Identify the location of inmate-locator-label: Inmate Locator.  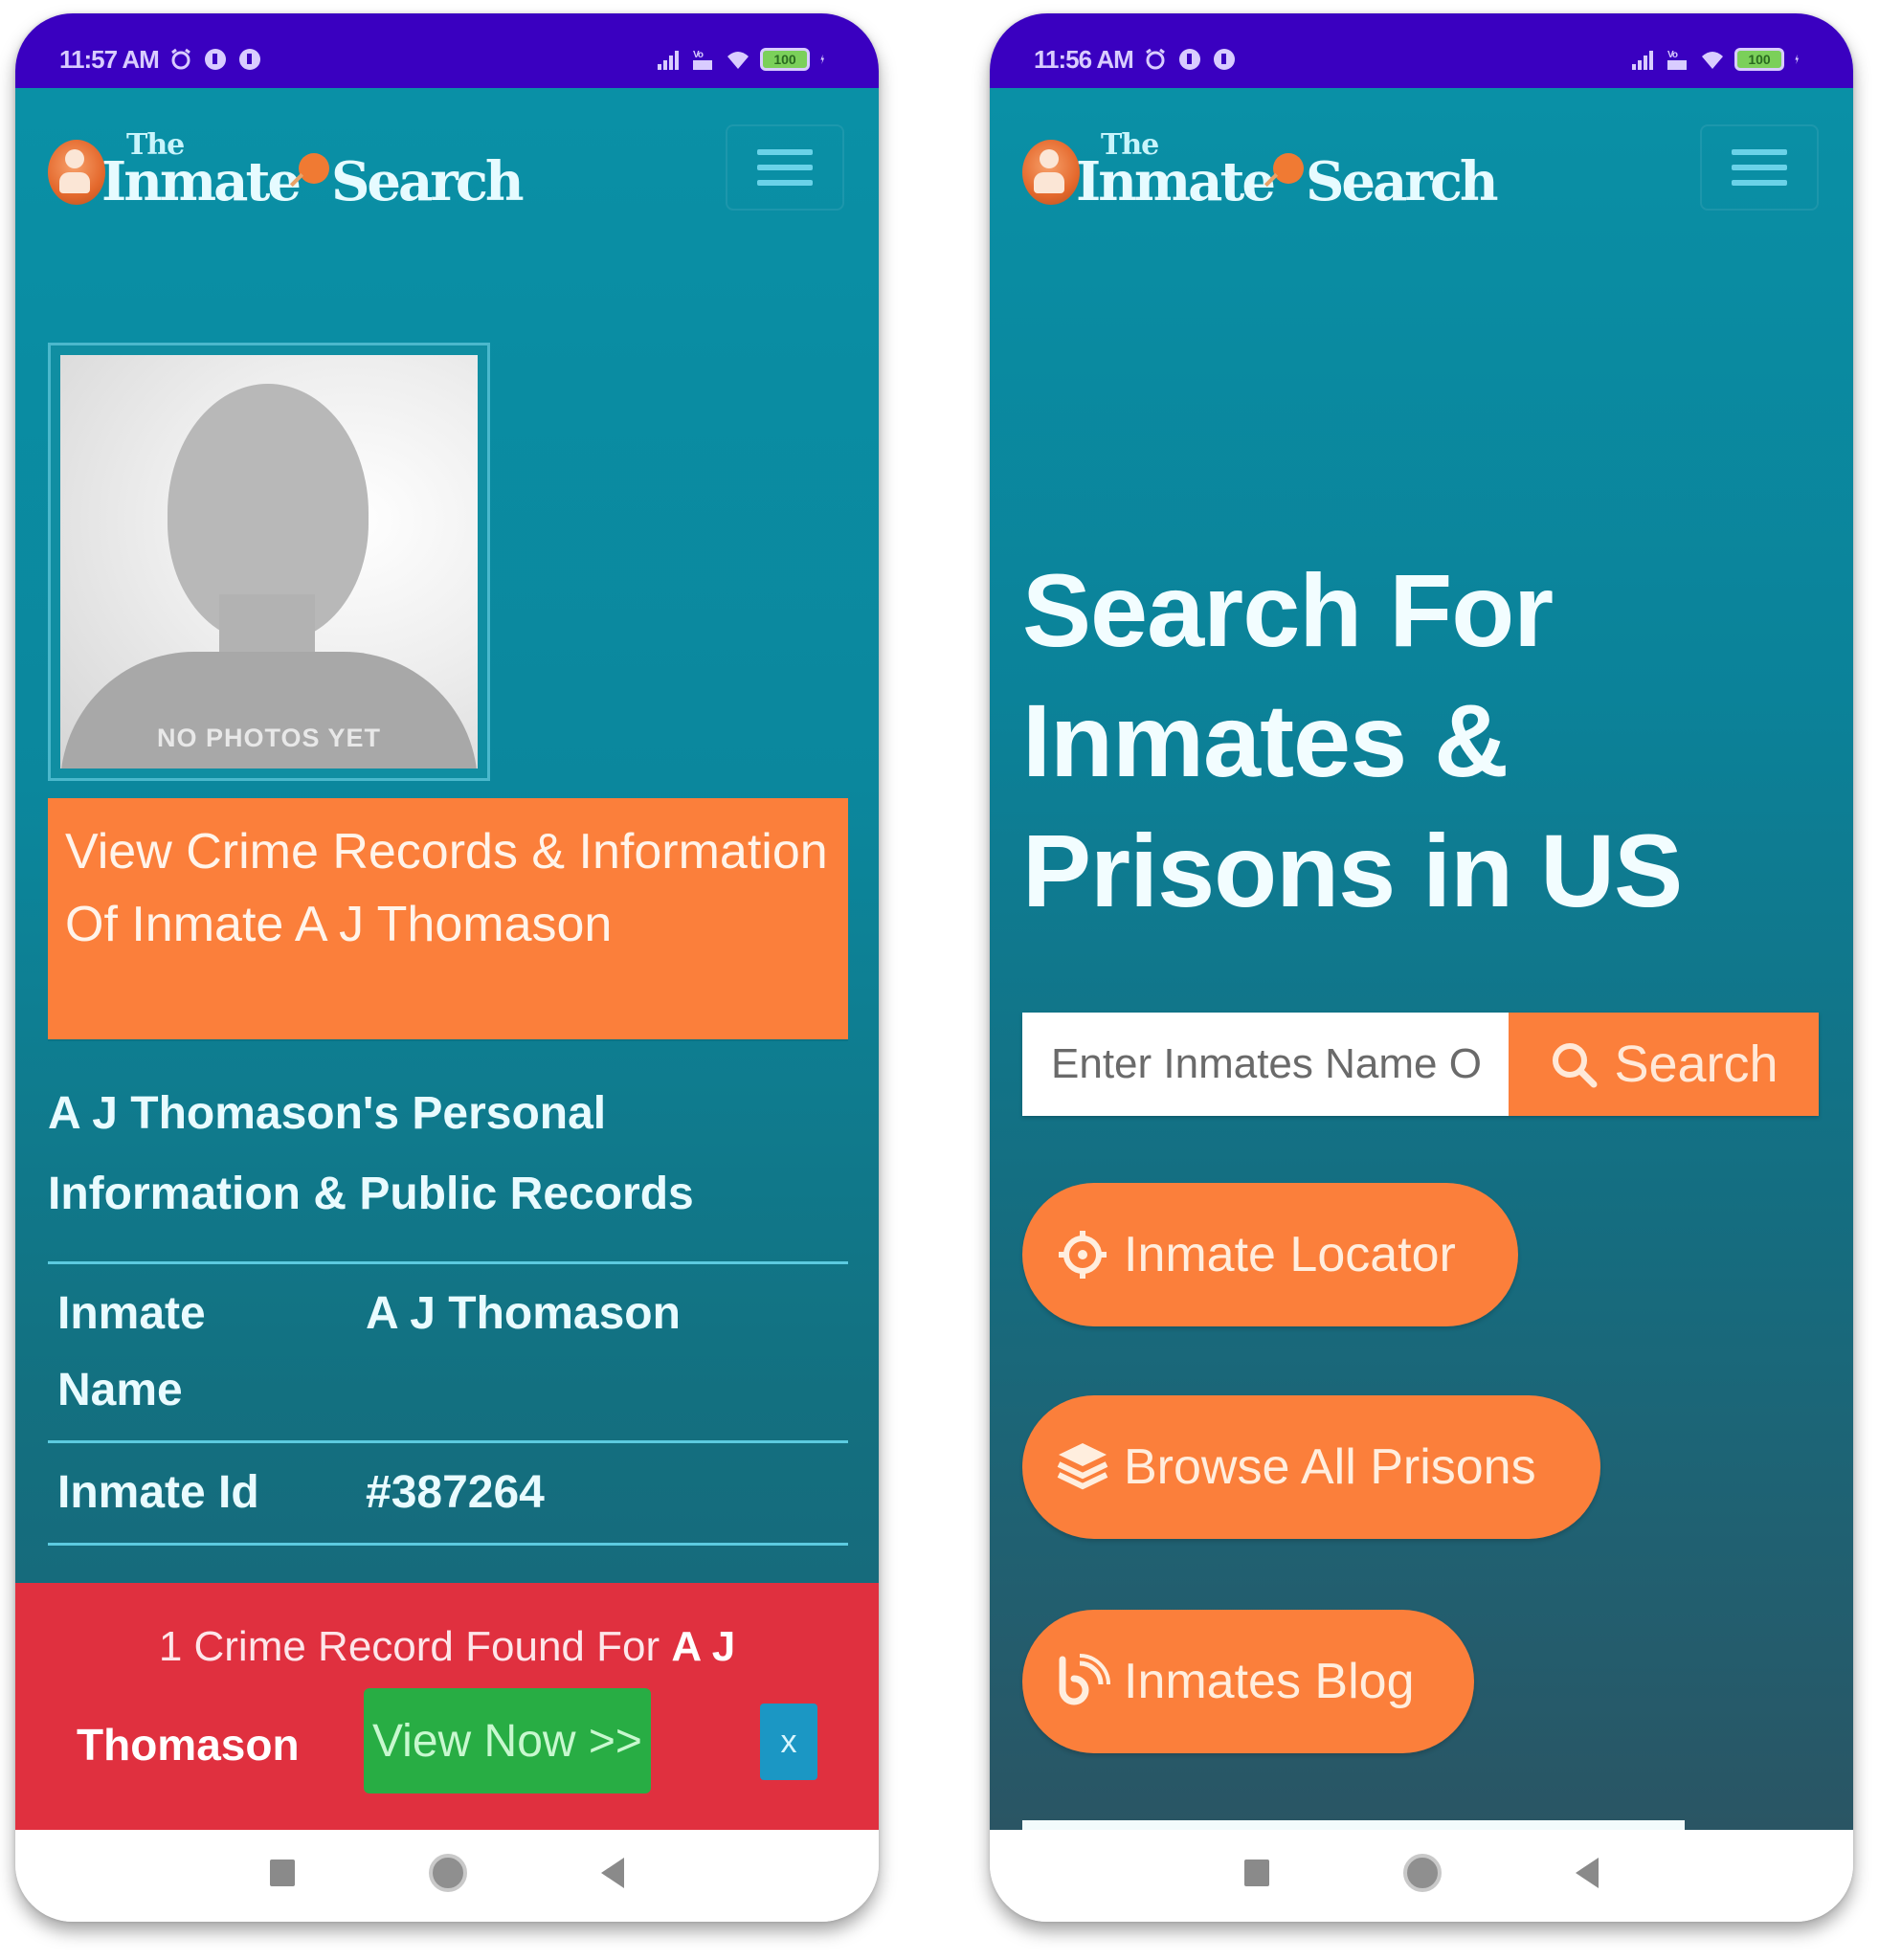
(1290, 1254).